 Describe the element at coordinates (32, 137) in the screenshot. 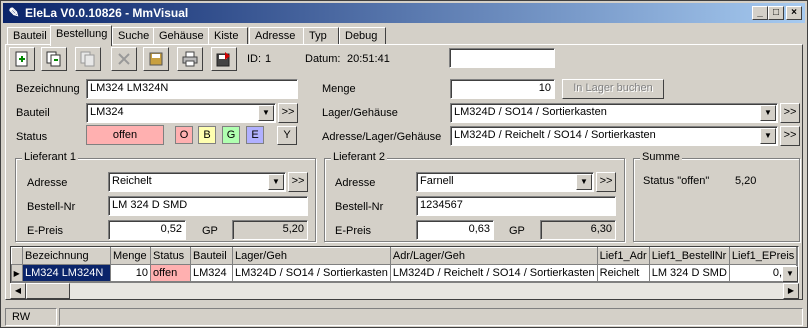

I see `status-label: Status` at that location.